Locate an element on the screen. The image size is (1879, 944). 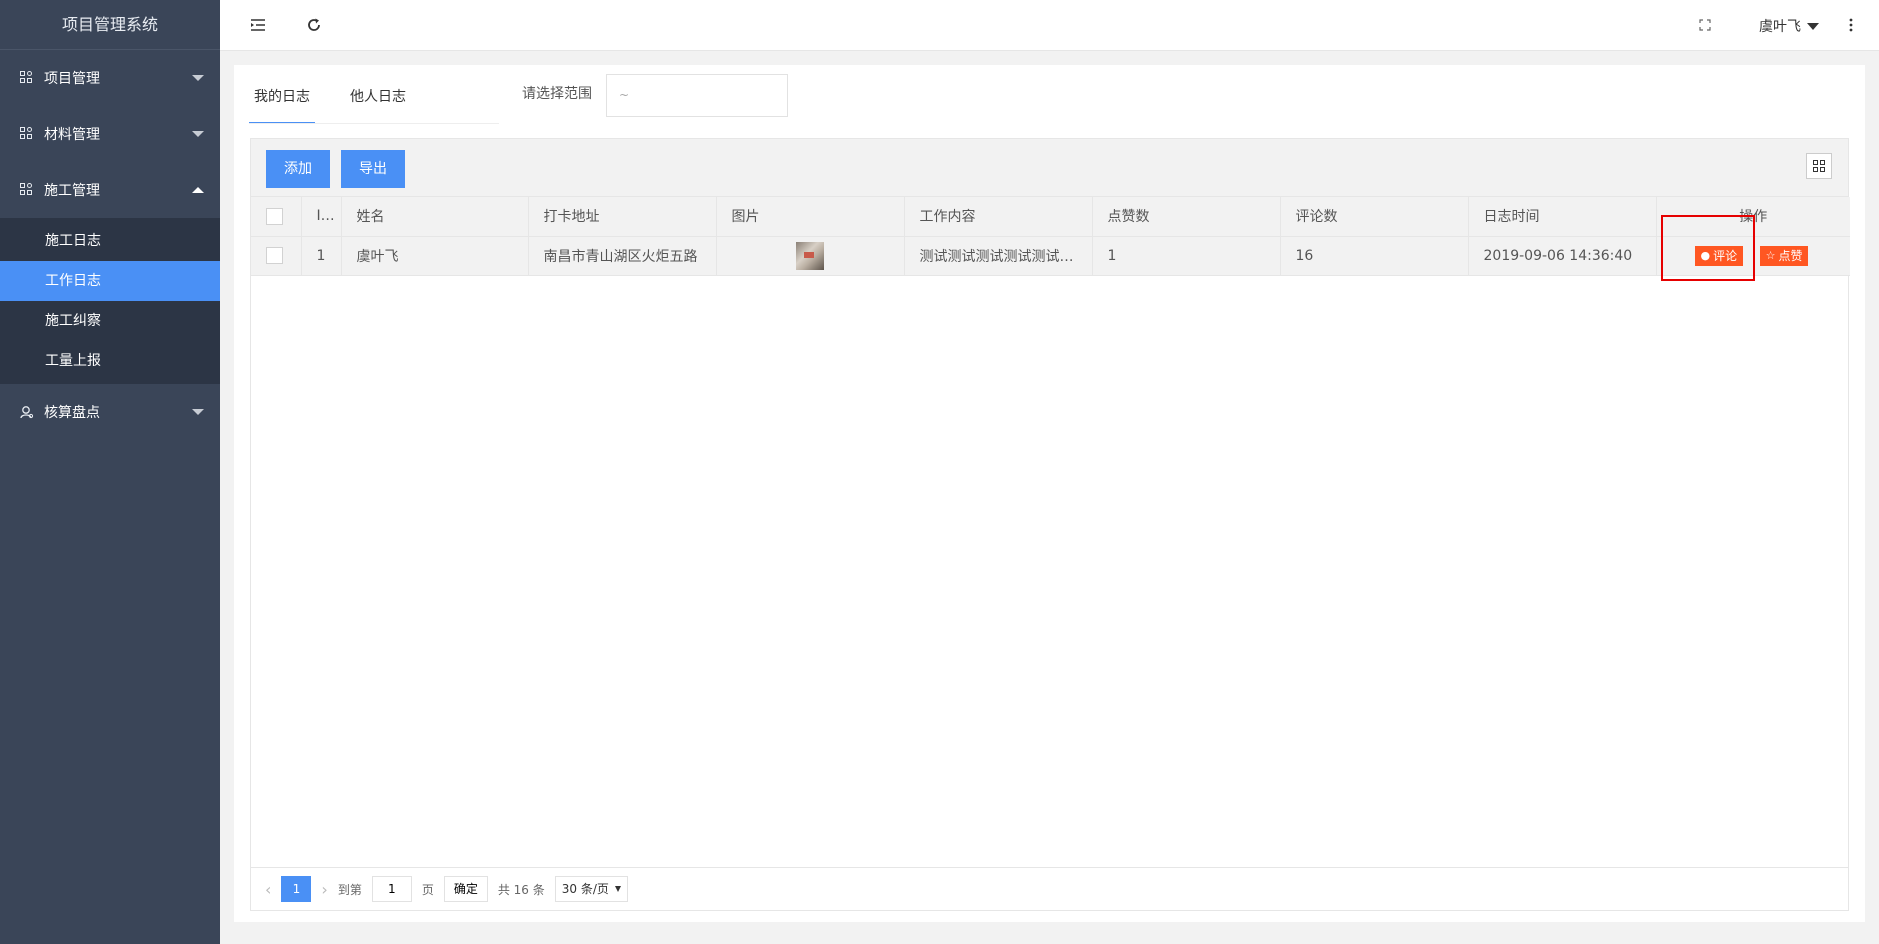
nav-group-material: 材料管理 is located at coordinates (110, 134).